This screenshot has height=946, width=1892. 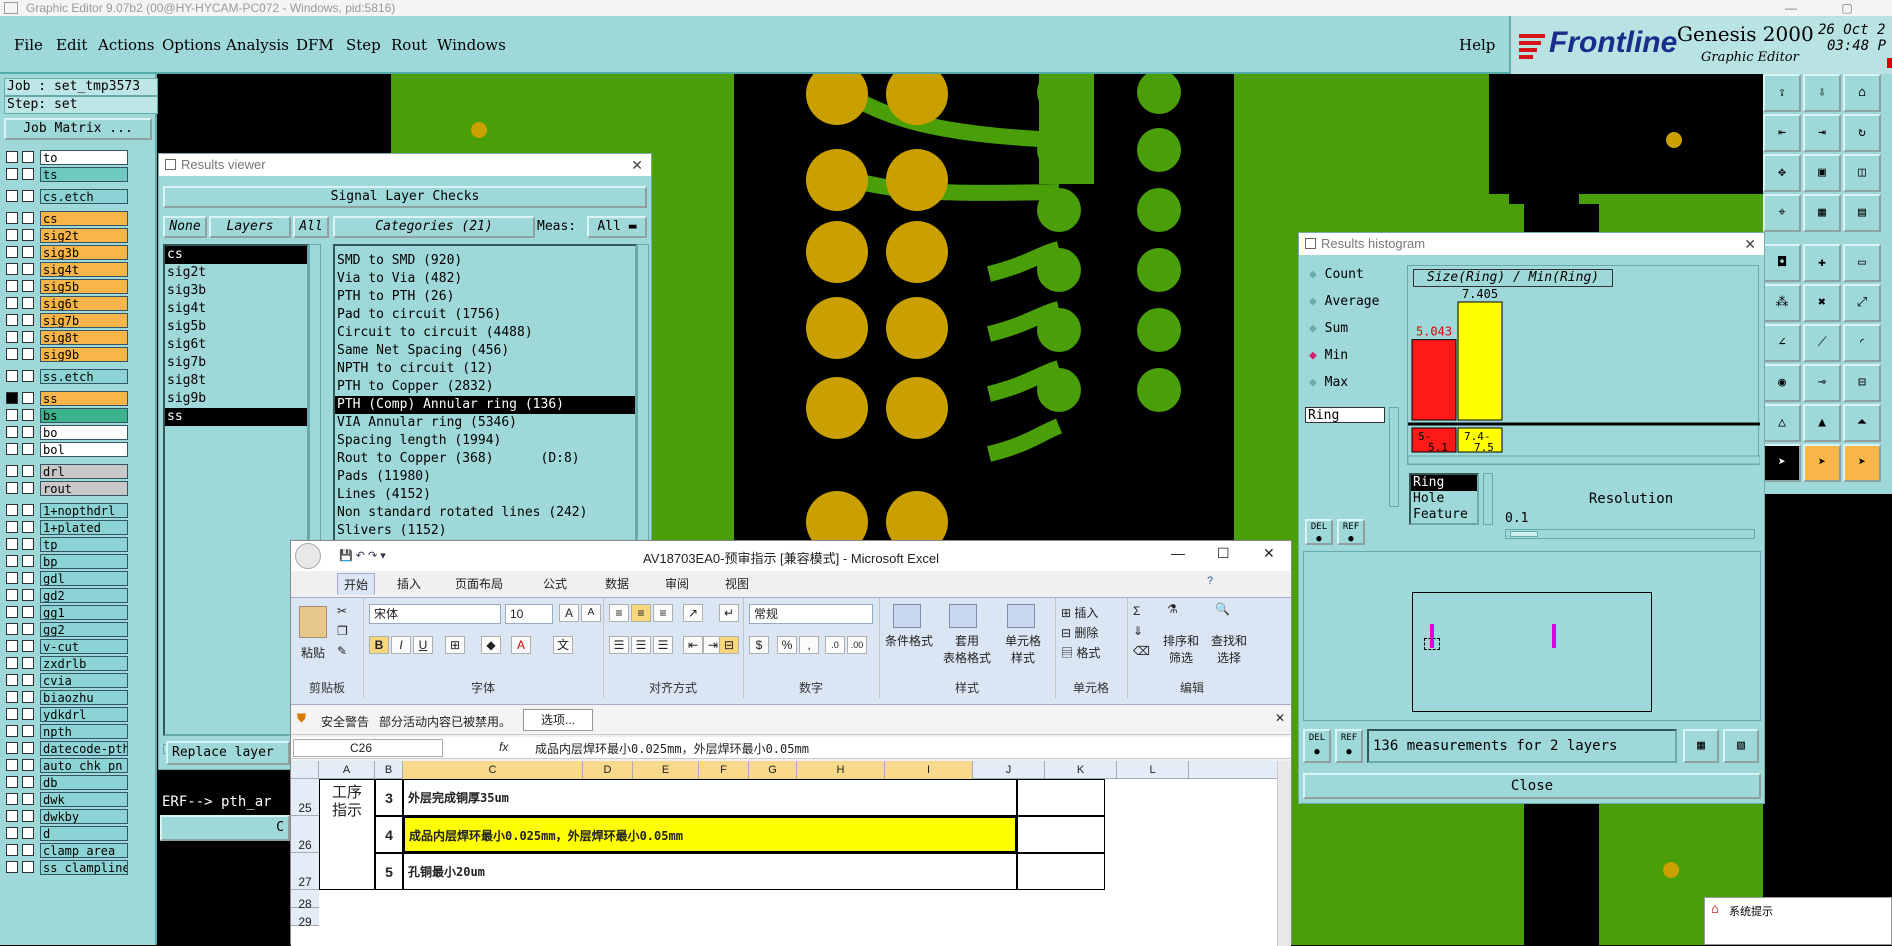 What do you see at coordinates (710, 797) in the screenshot?
I see `cell-c: 外层完成铜厚35um` at bounding box center [710, 797].